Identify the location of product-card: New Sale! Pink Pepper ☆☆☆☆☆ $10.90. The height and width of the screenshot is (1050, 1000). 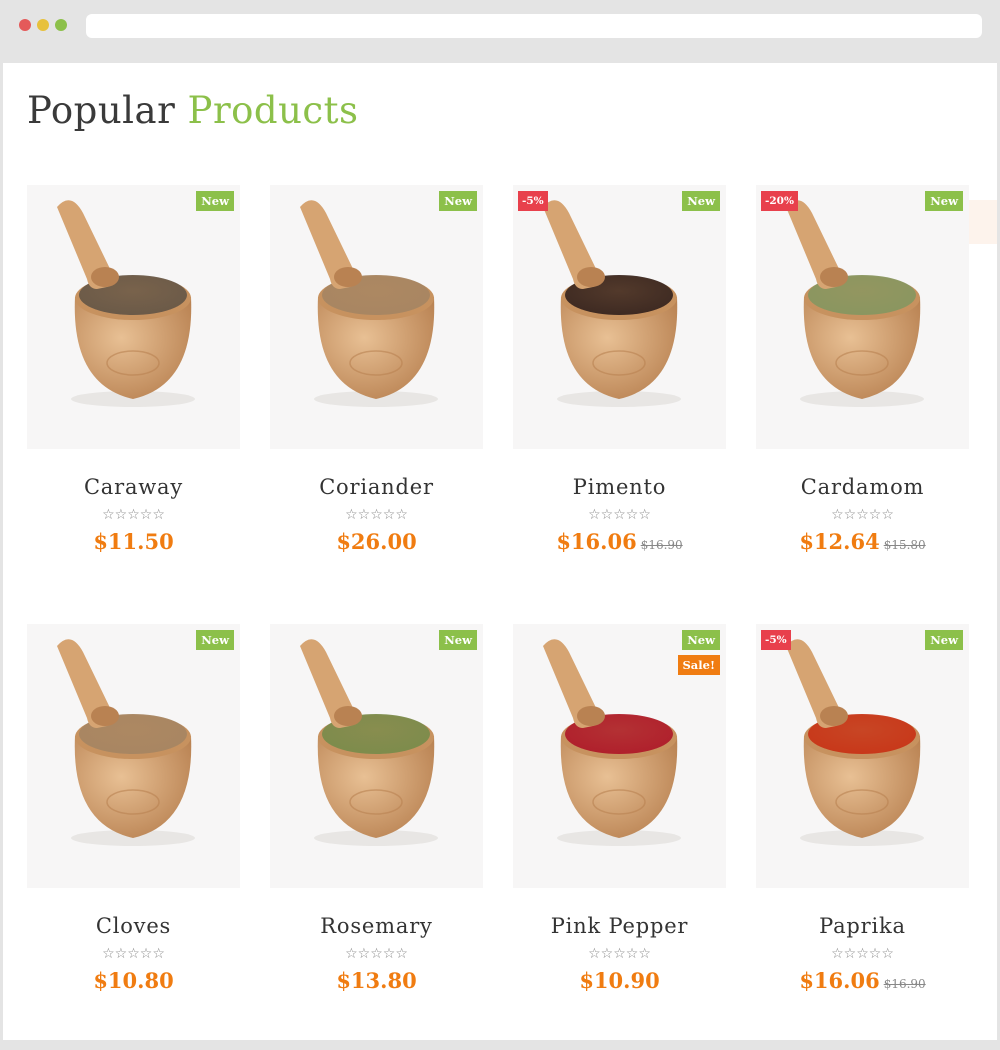
(619, 808).